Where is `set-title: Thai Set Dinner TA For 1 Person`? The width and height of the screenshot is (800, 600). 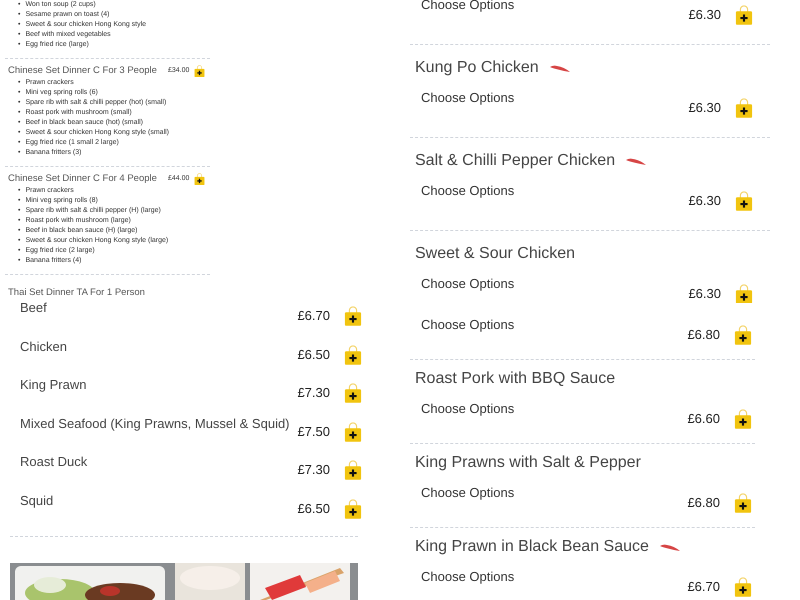
set-title: Thai Set Dinner TA For 1 Person is located at coordinates (76, 292).